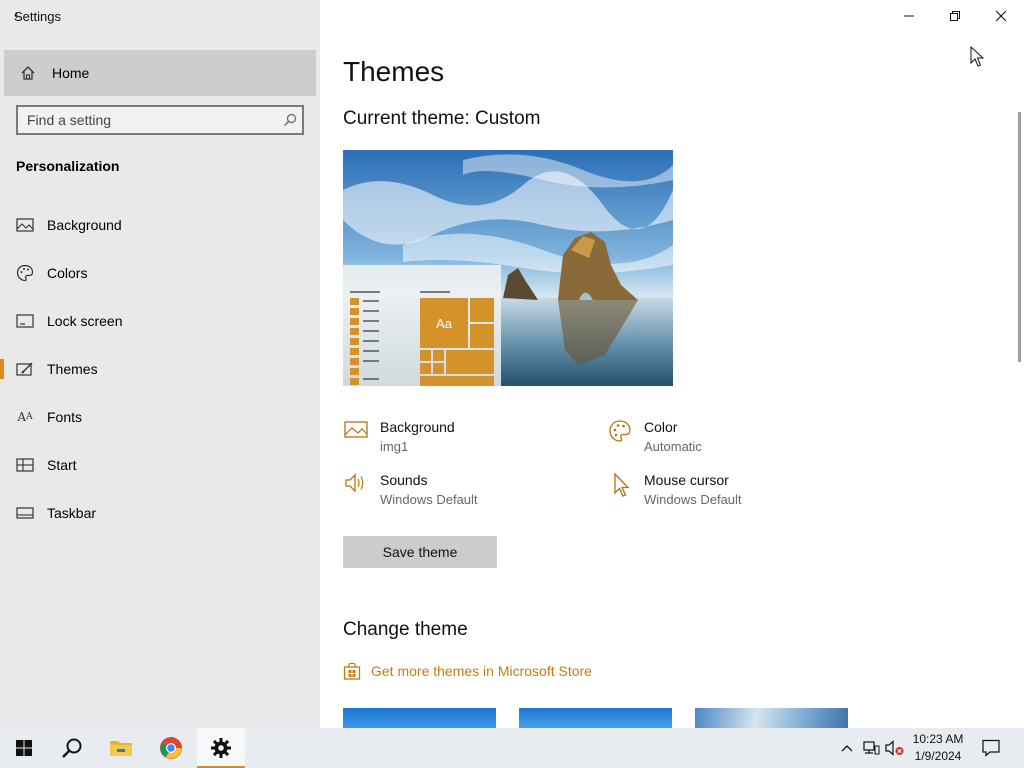 Image resolution: width=1024 pixels, height=768 pixels. Describe the element at coordinates (404, 480) in the screenshot. I see `attr-name: Sounds` at that location.